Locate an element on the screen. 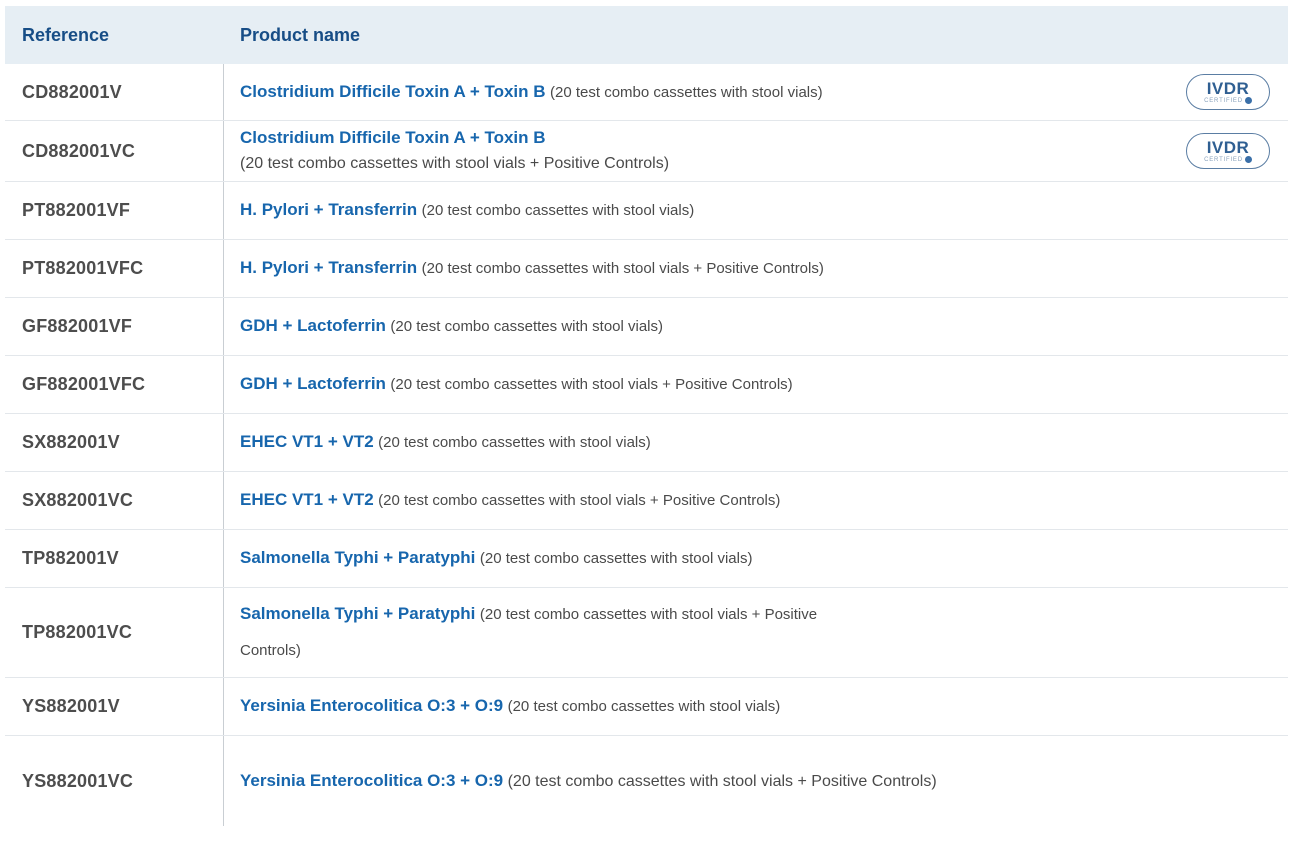 This screenshot has height=855, width=1293. product-description-continued: Controls) is located at coordinates (270, 650).